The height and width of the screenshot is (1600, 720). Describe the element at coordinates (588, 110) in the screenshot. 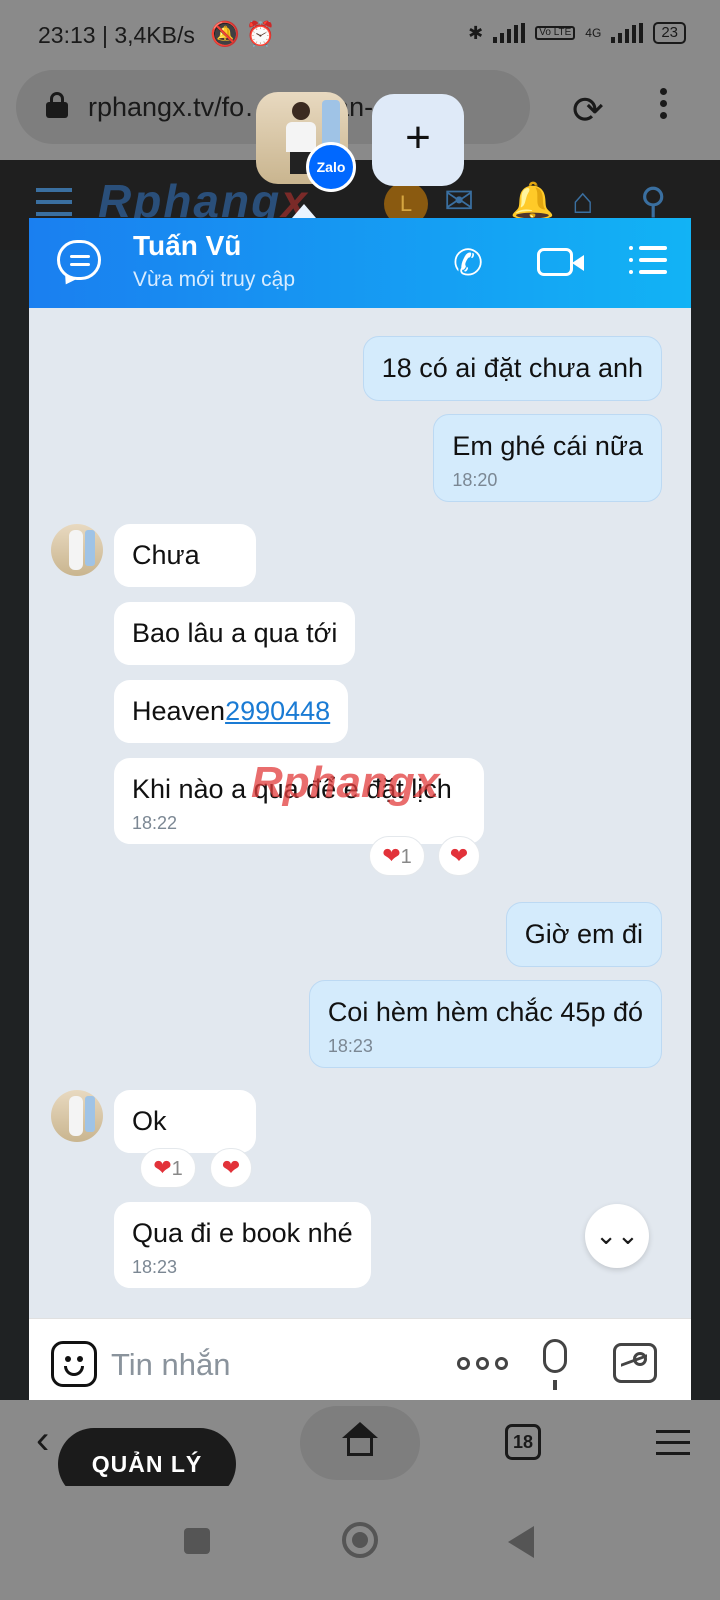

I see `reload-icon: ⟳` at that location.